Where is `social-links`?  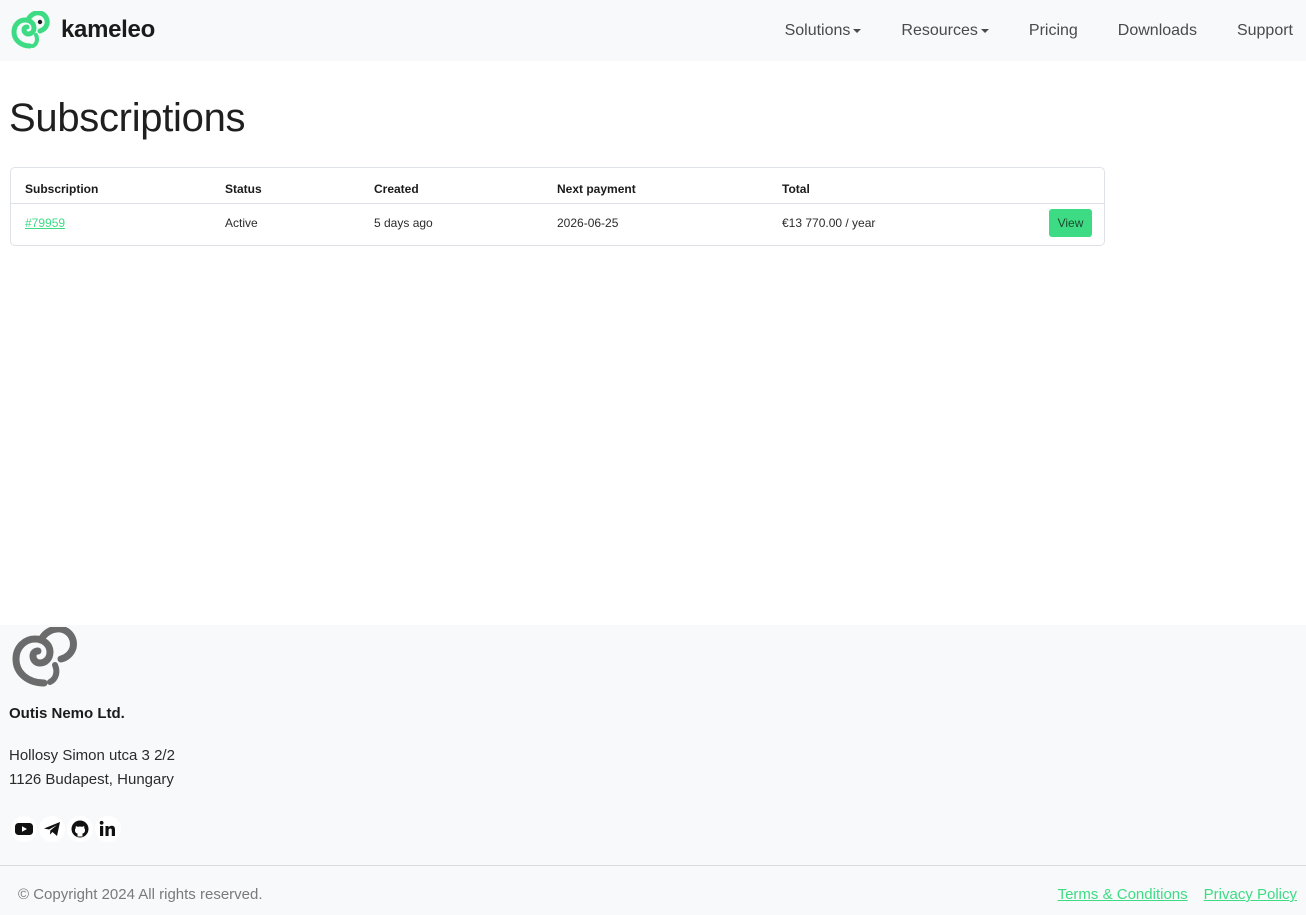 social-links is located at coordinates (67, 829).